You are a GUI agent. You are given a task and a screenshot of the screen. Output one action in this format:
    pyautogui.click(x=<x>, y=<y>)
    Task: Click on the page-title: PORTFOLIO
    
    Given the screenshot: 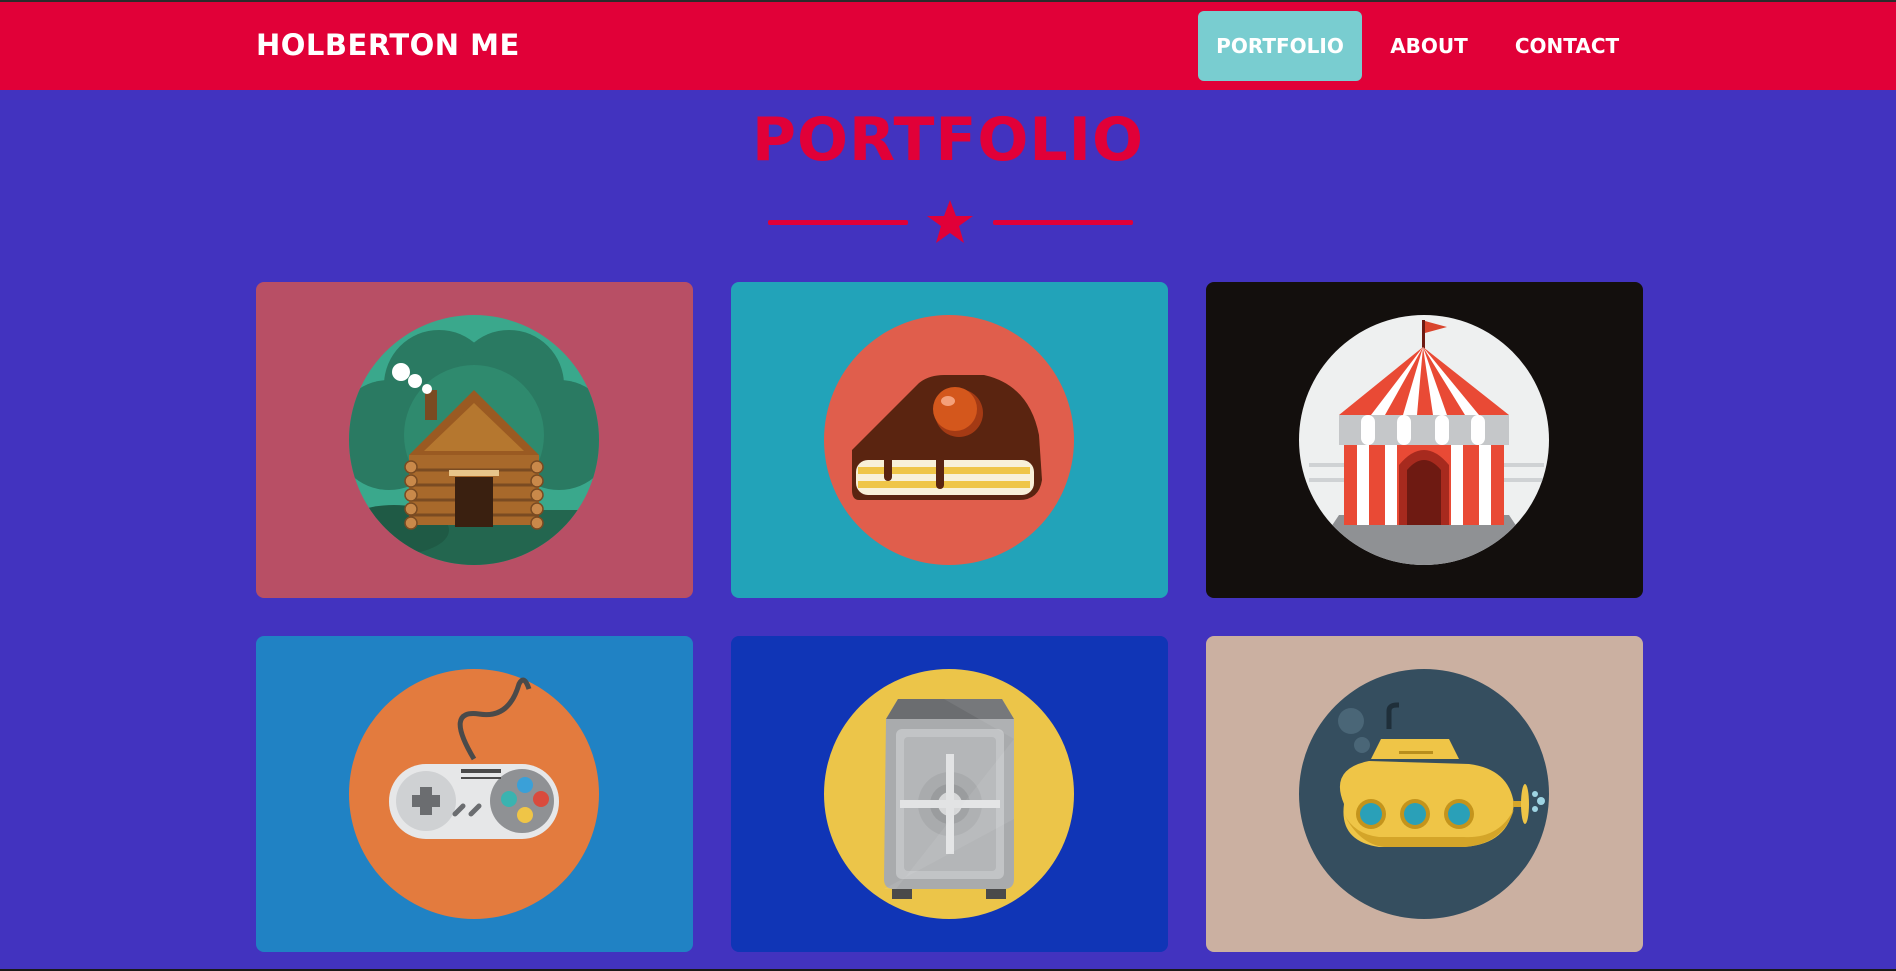 What is the action you would take?
    pyautogui.click(x=948, y=140)
    